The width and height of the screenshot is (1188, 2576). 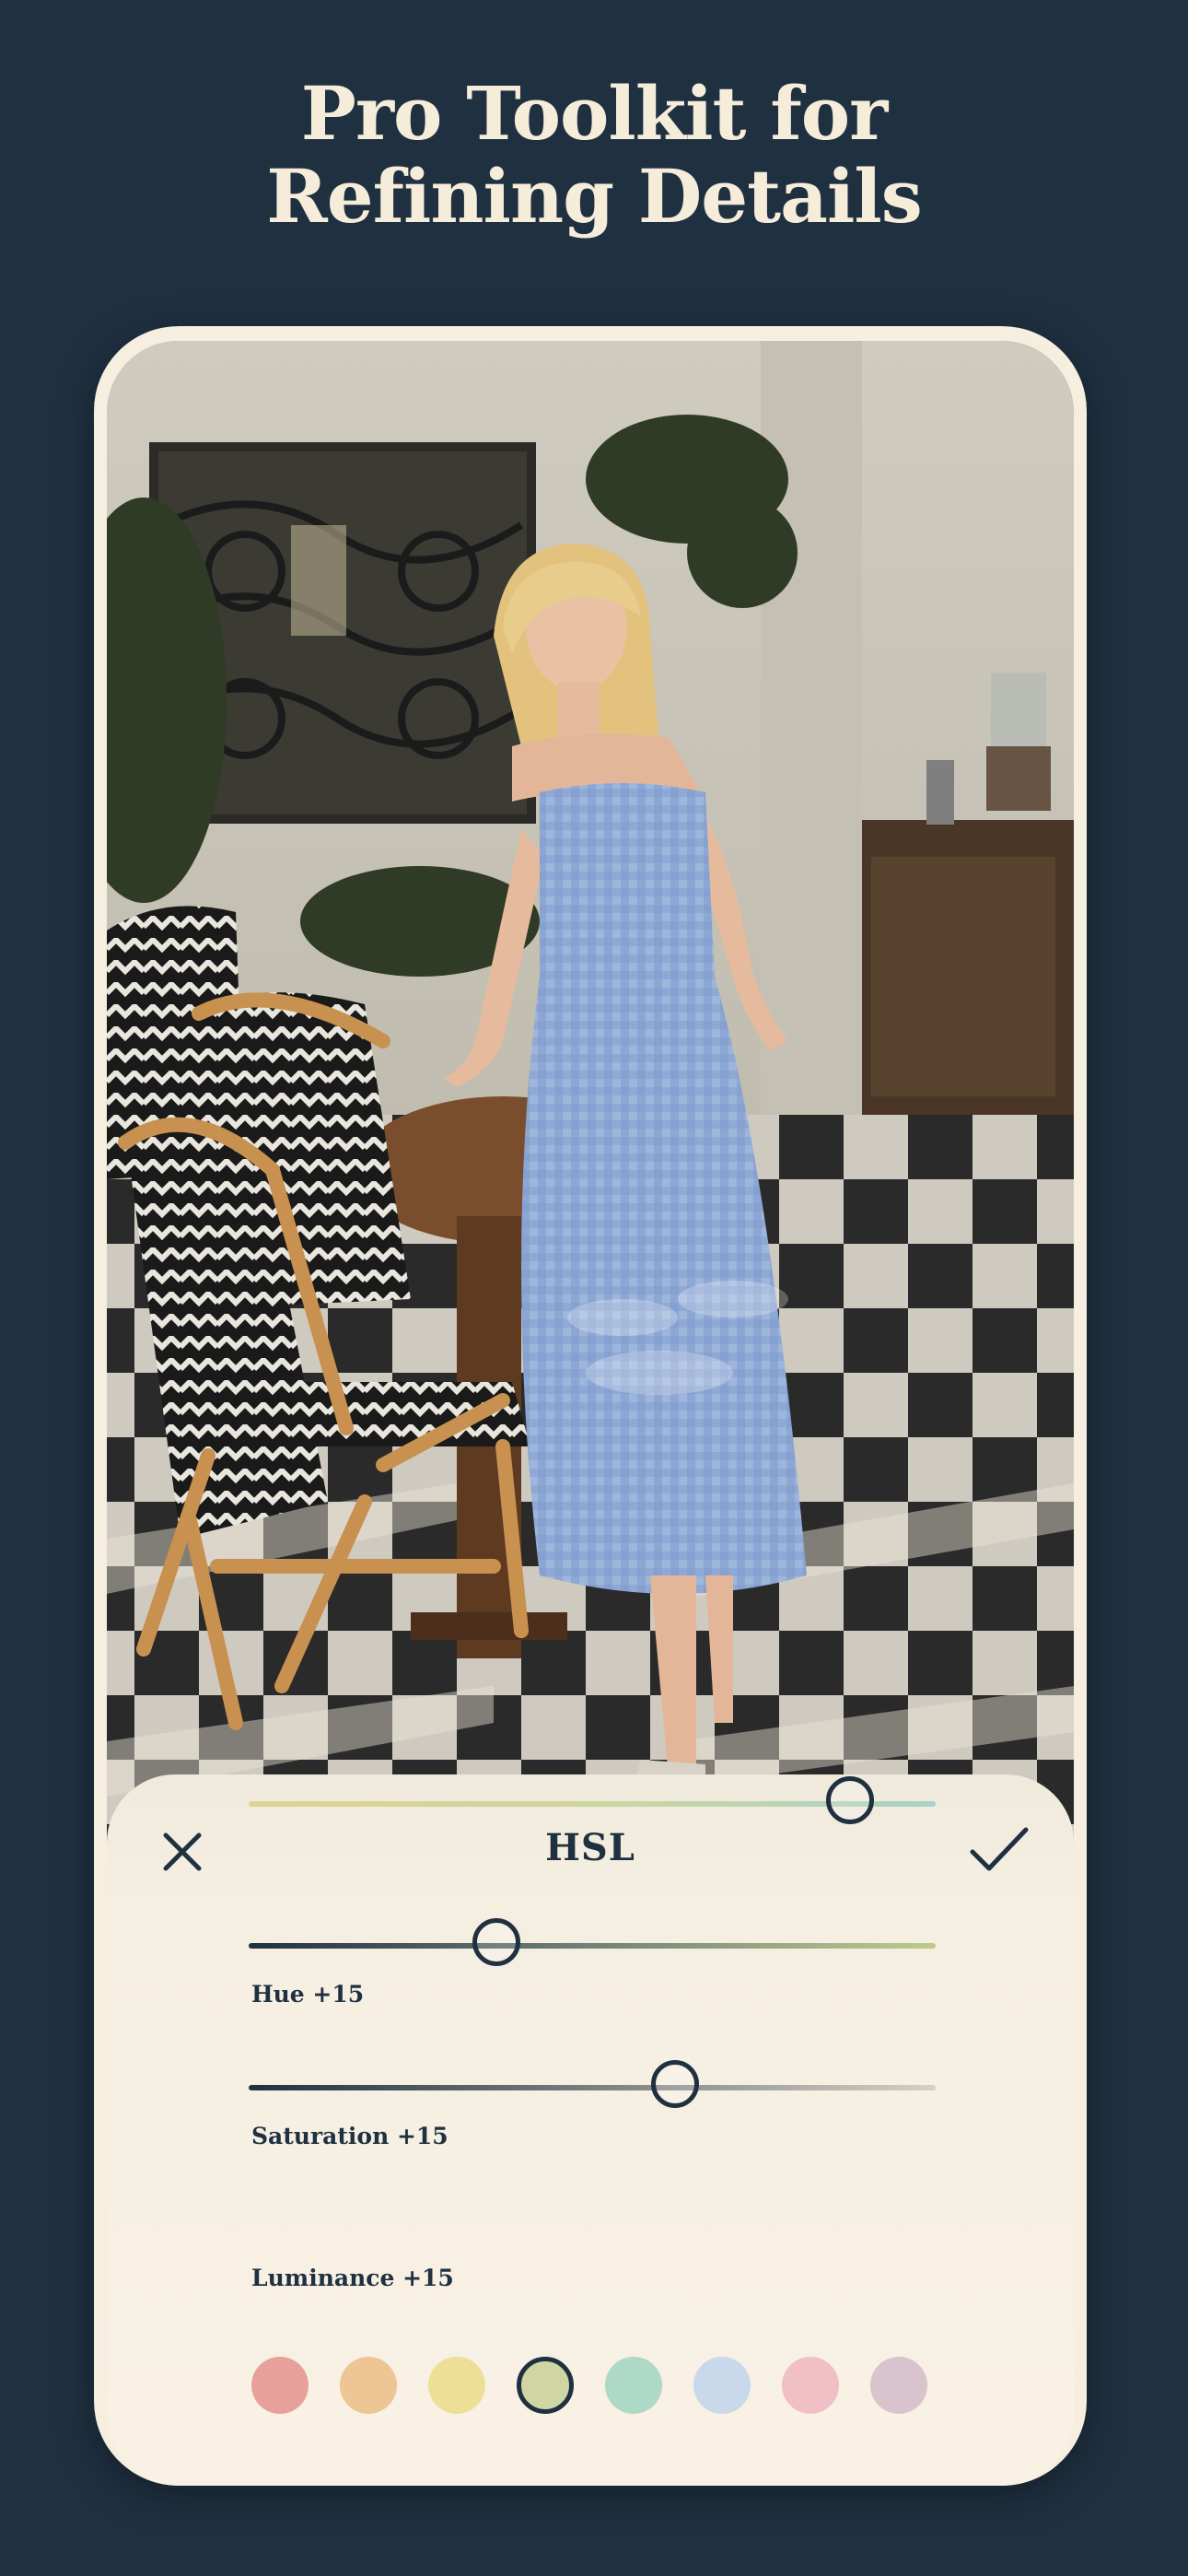 I want to click on hue-label: Hue +15, so click(x=308, y=1994).